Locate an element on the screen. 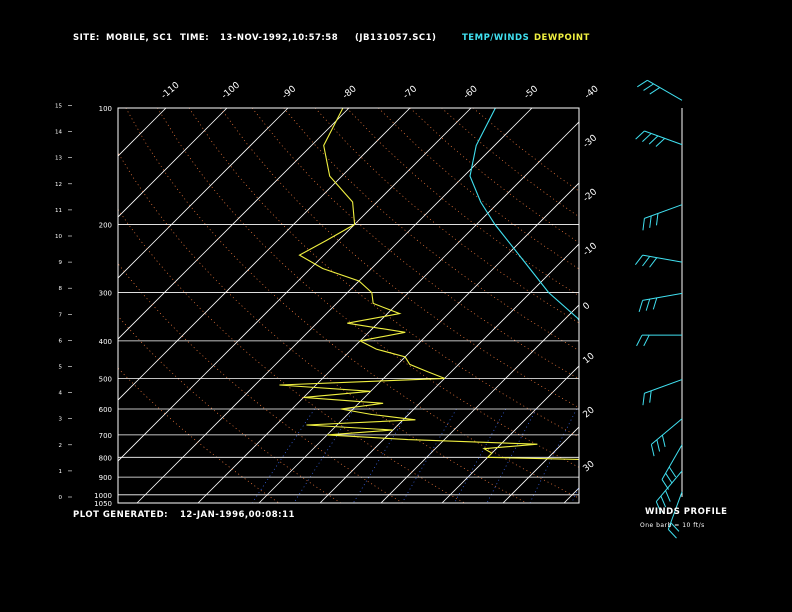 The image size is (792, 612). pressure-tick-label: 300 is located at coordinates (105, 294).